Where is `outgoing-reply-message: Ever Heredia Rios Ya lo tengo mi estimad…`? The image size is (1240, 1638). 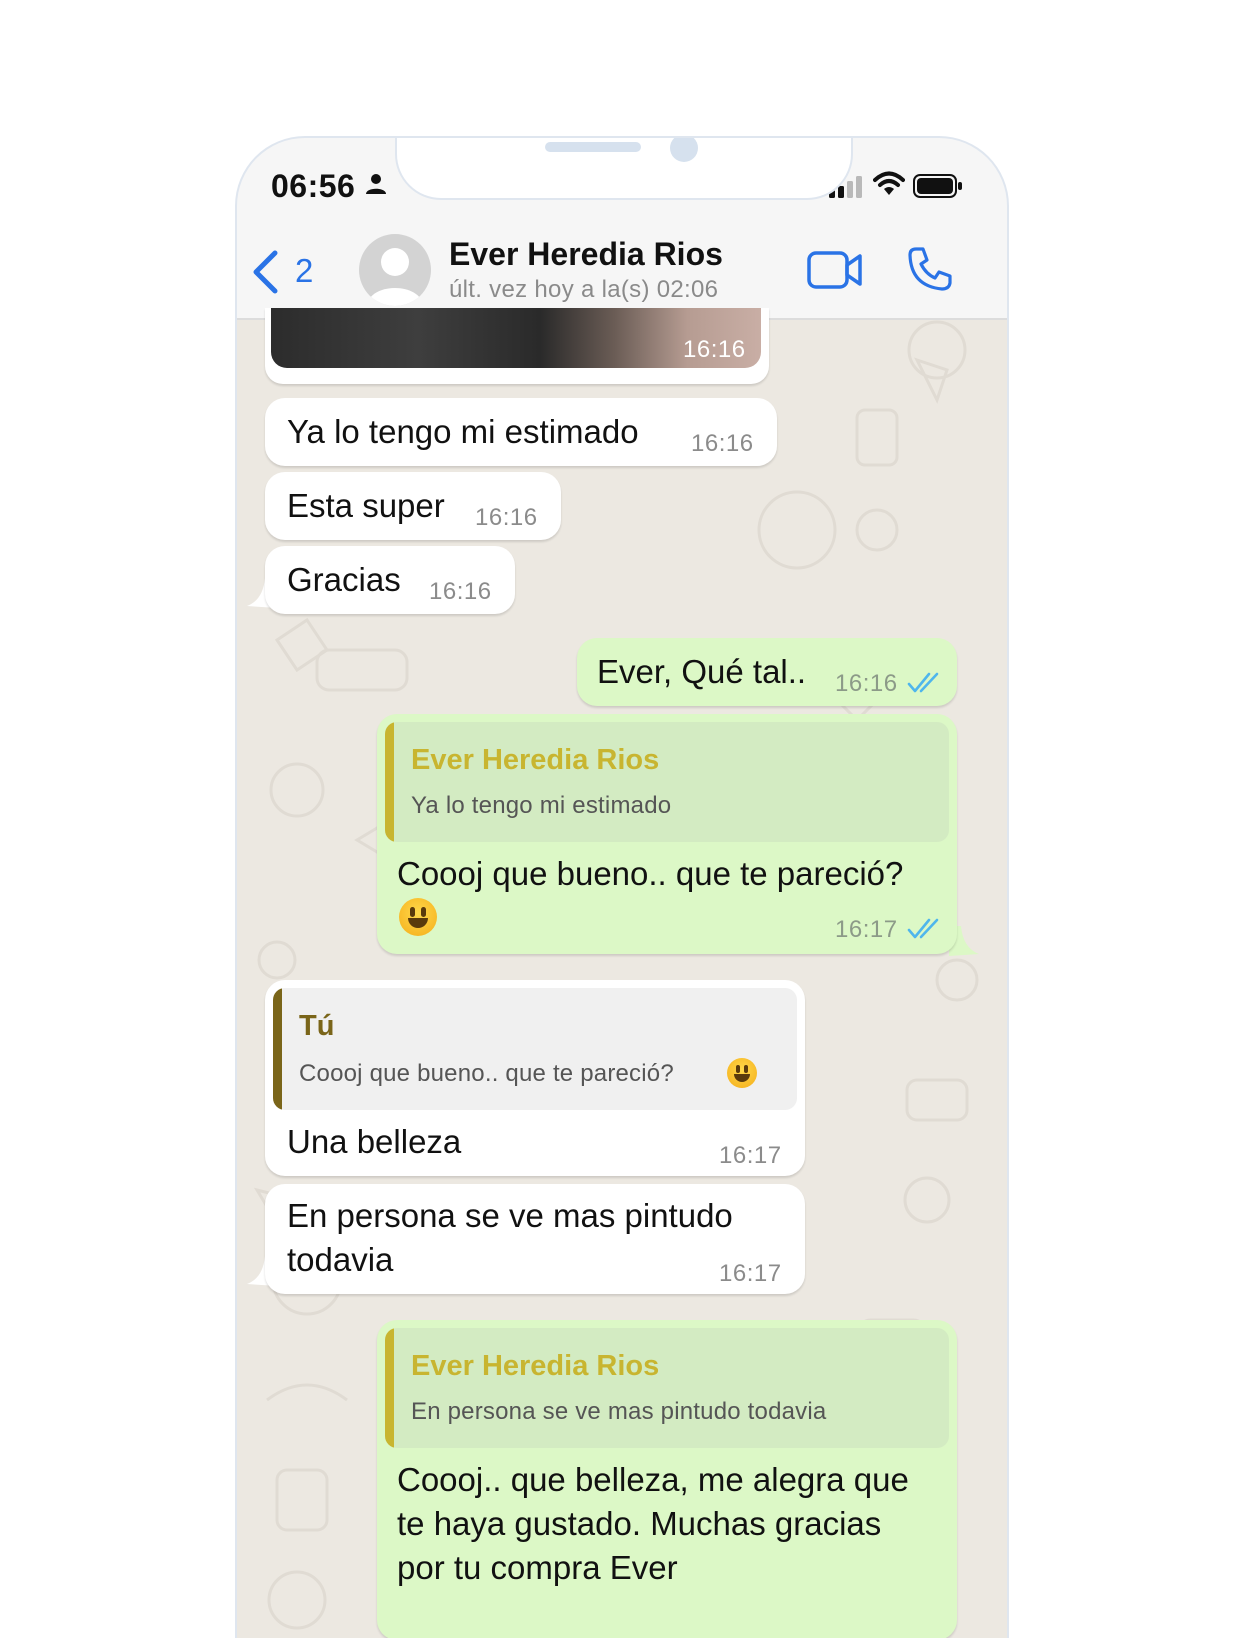 outgoing-reply-message: Ever Heredia Rios Ya lo tengo mi estimad… is located at coordinates (667, 834).